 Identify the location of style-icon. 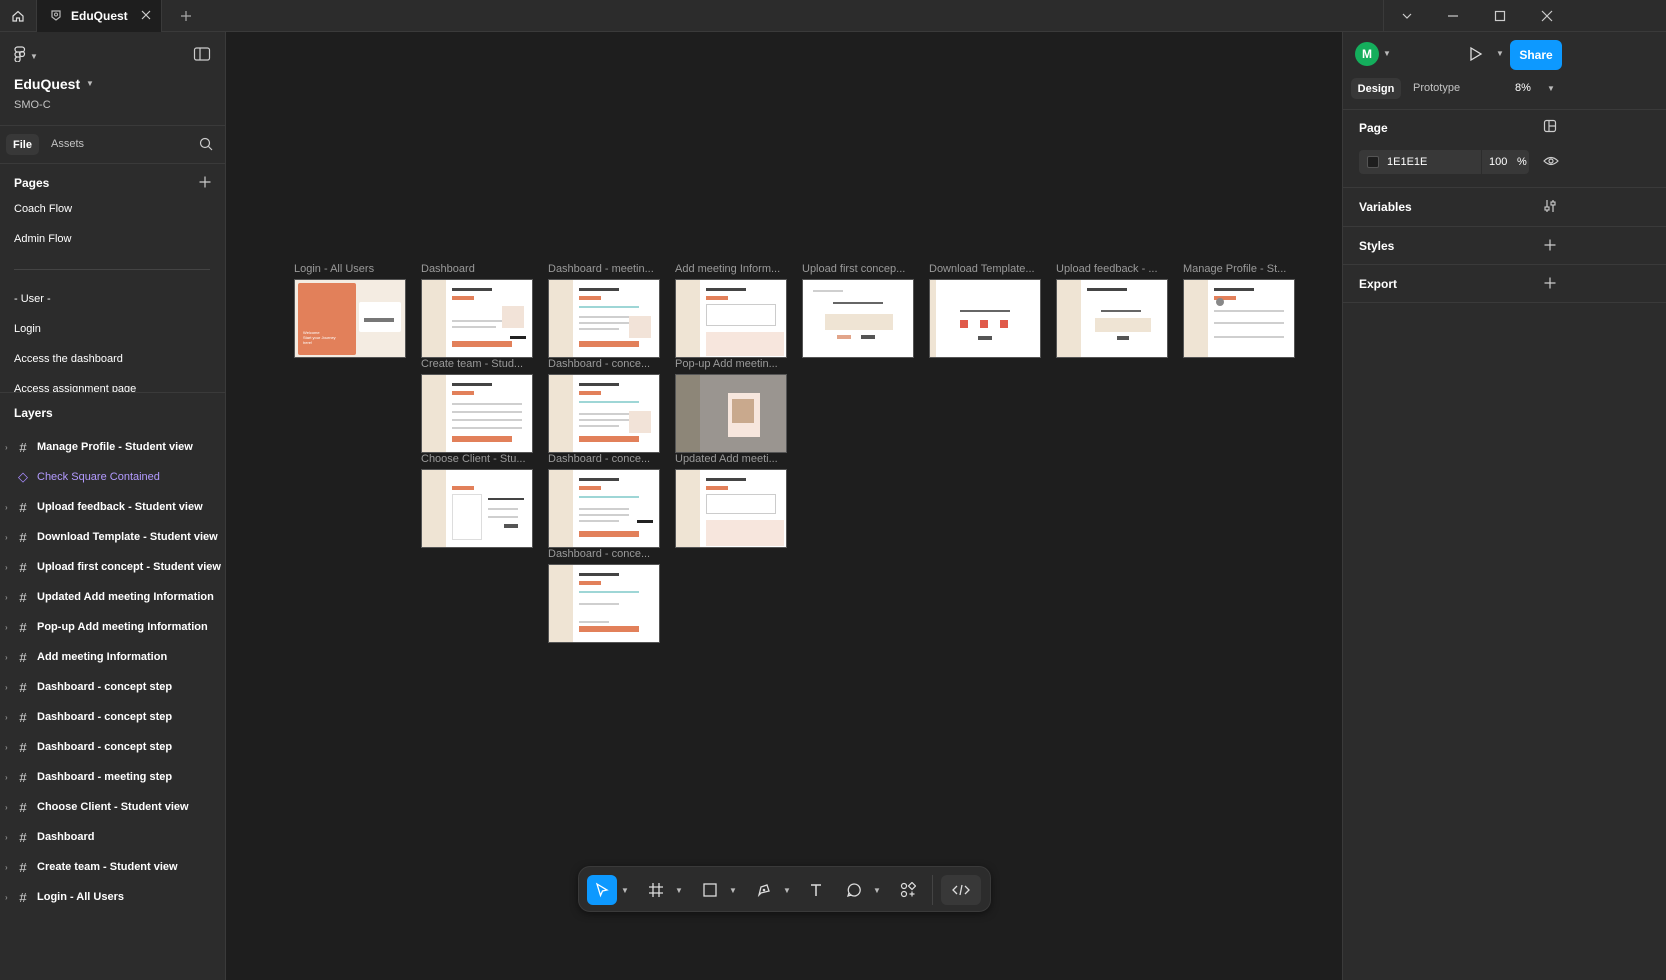
(1550, 128).